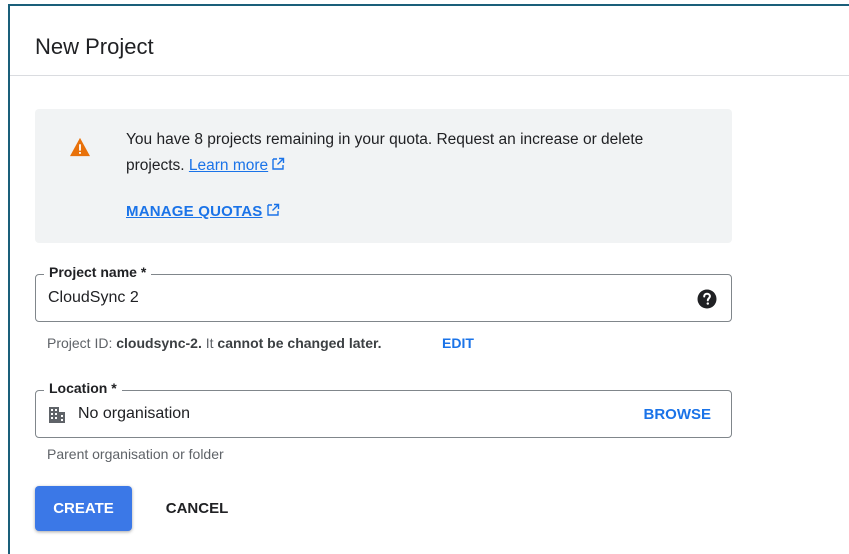 Image resolution: width=849 pixels, height=554 pixels. I want to click on cancel-button: CANCEL, so click(197, 508).